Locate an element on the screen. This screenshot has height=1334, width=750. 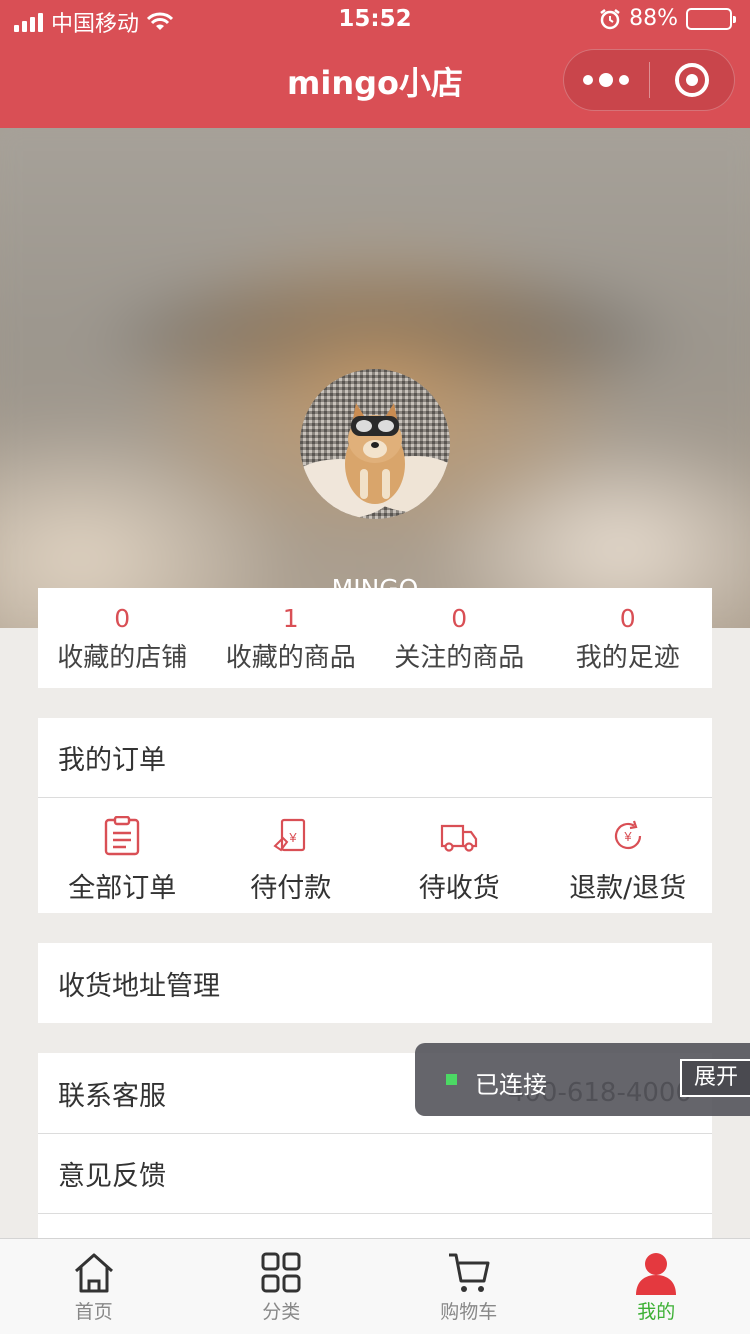
avatar is located at coordinates (375, 444).